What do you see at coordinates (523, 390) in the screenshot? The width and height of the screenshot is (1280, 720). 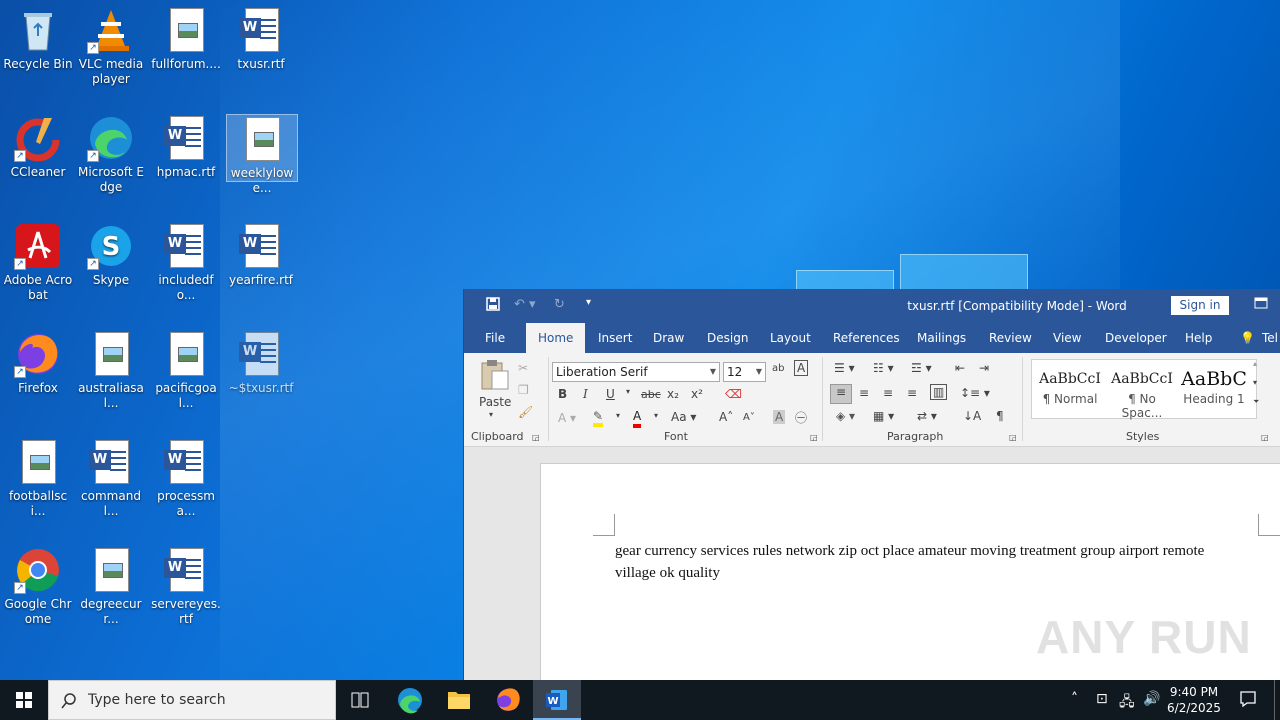 I see `copy-icon: ❐` at bounding box center [523, 390].